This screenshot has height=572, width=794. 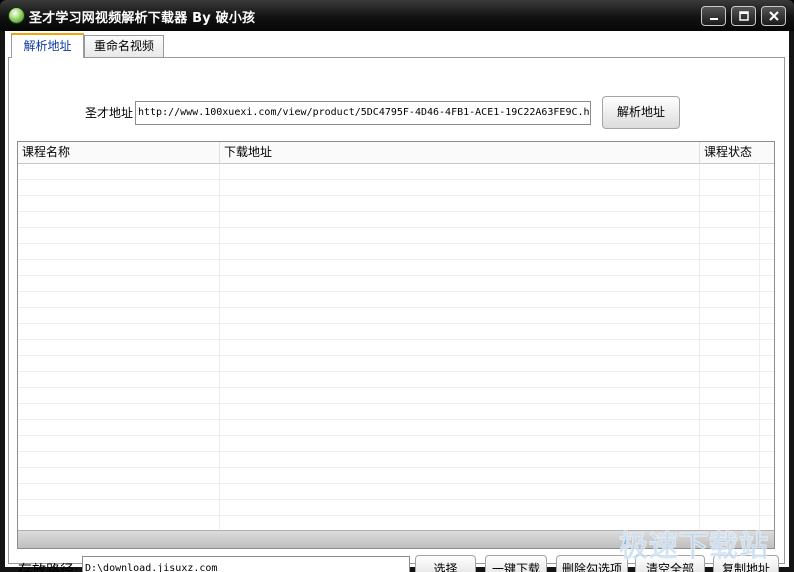 What do you see at coordinates (670, 563) in the screenshot?
I see `clear-all-button: 清空全部` at bounding box center [670, 563].